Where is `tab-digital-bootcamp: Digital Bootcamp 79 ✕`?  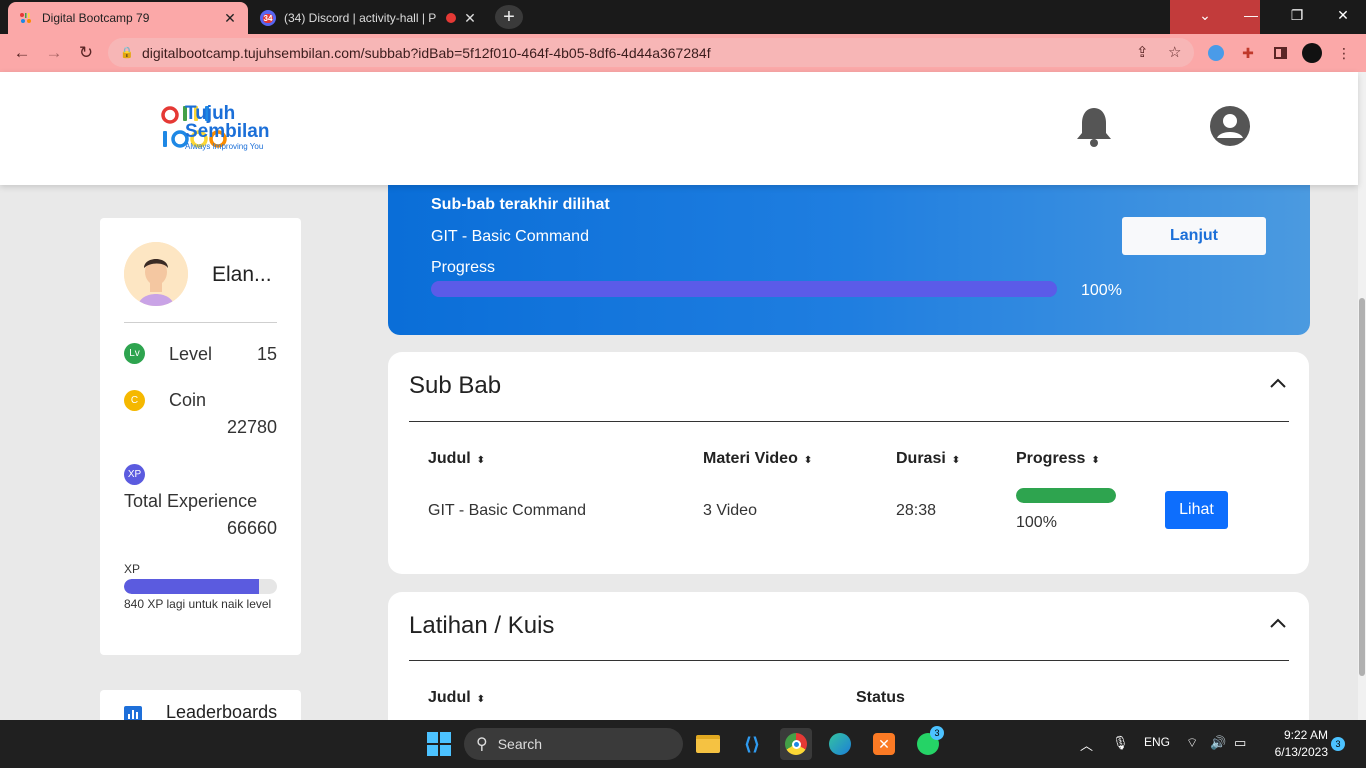 tab-digital-bootcamp: Digital Bootcamp 79 ✕ is located at coordinates (128, 18).